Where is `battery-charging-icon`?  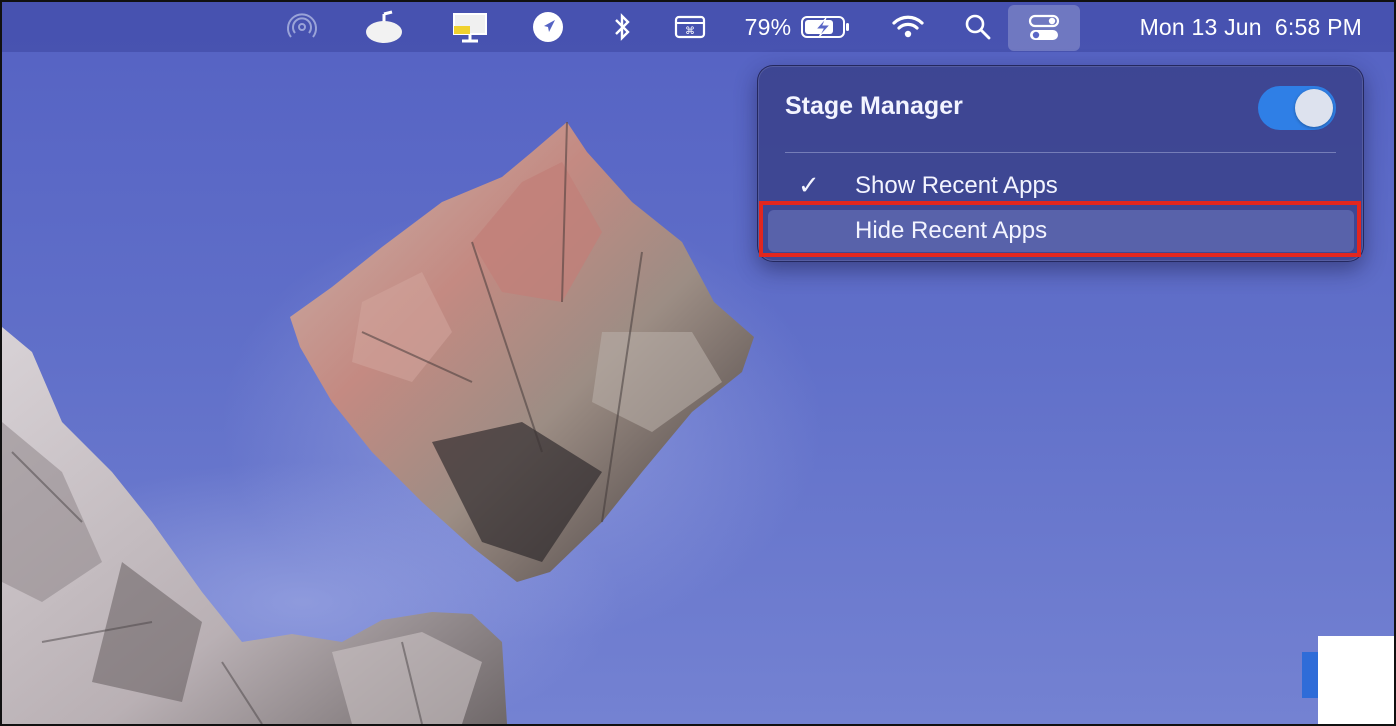
battery-charging-icon is located at coordinates (826, 27).